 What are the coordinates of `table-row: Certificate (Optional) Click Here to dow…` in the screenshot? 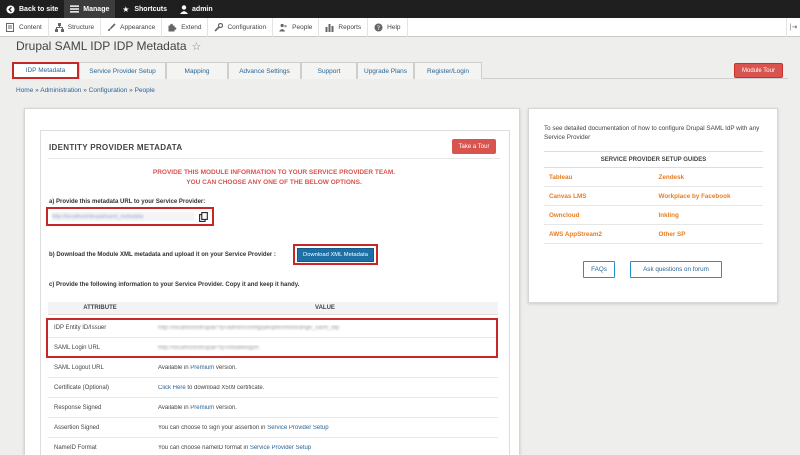 It's located at (273, 388).